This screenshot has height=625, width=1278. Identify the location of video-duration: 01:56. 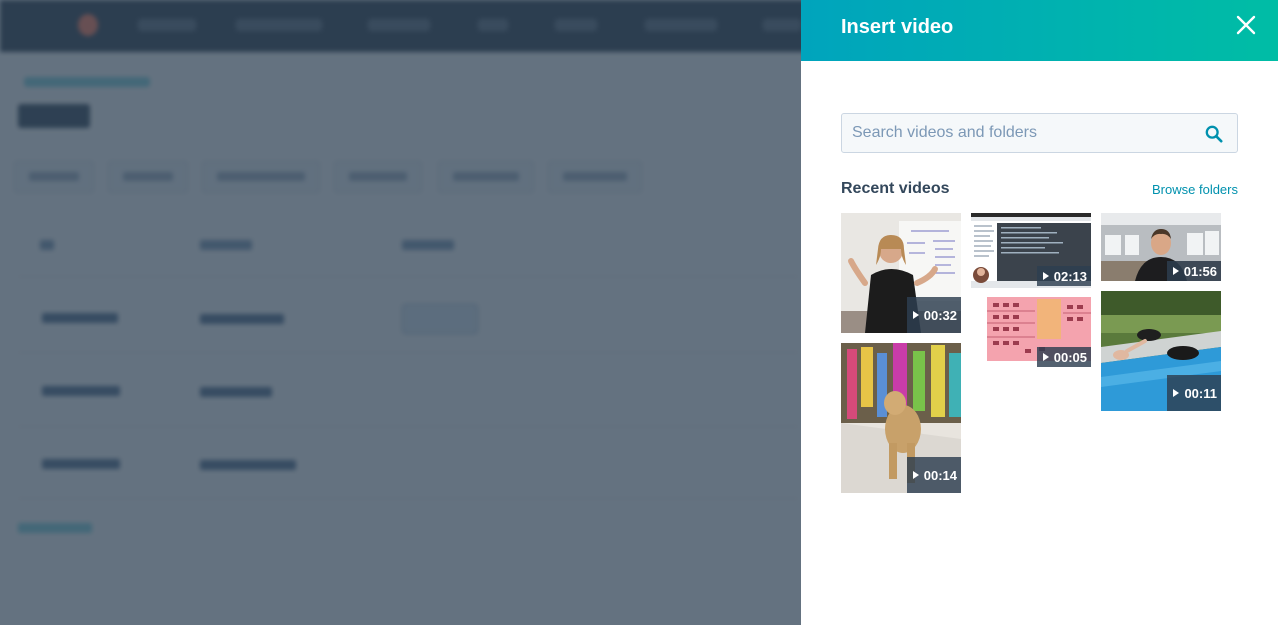
(1200, 271).